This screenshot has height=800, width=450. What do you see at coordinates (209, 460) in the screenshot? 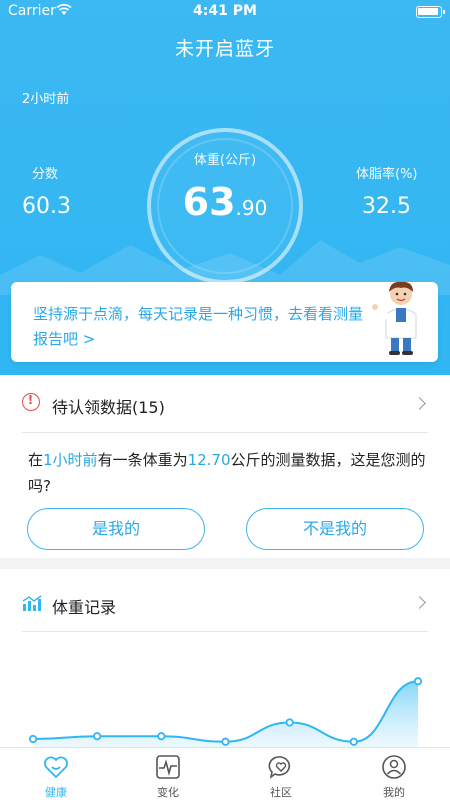
I see `msg-weight: 12.70` at bounding box center [209, 460].